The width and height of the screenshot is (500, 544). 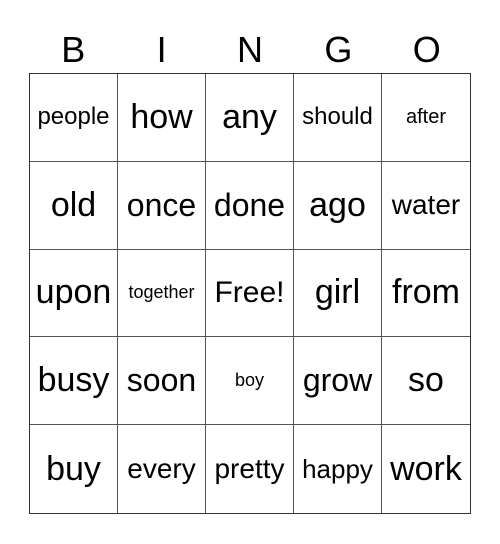 I want to click on bingo-cell: every, so click(x=162, y=469).